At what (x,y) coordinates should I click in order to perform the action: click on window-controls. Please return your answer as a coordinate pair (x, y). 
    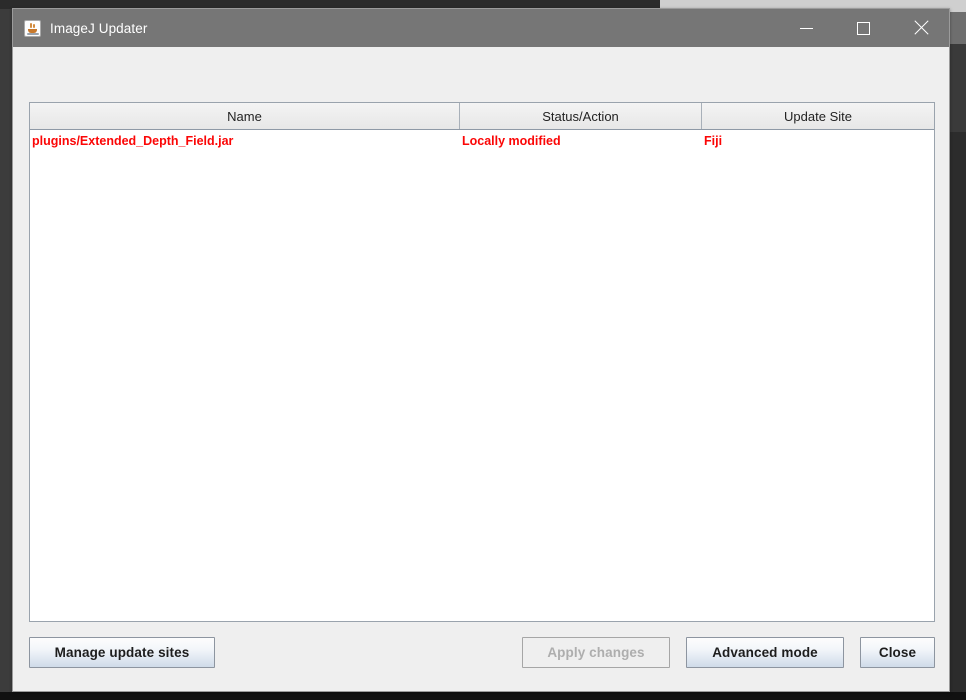
    Looking at the image, I should click on (863, 28).